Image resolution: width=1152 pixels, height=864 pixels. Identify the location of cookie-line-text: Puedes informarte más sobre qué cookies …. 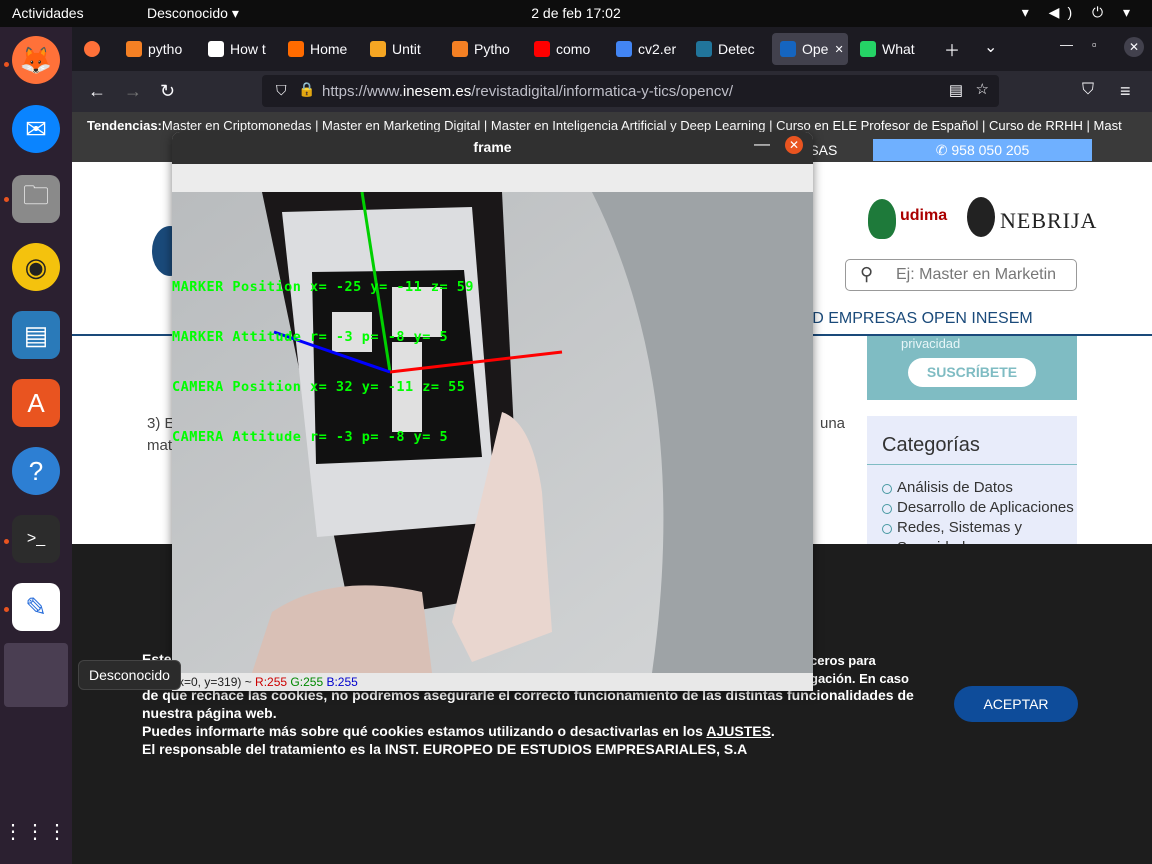
(424, 731).